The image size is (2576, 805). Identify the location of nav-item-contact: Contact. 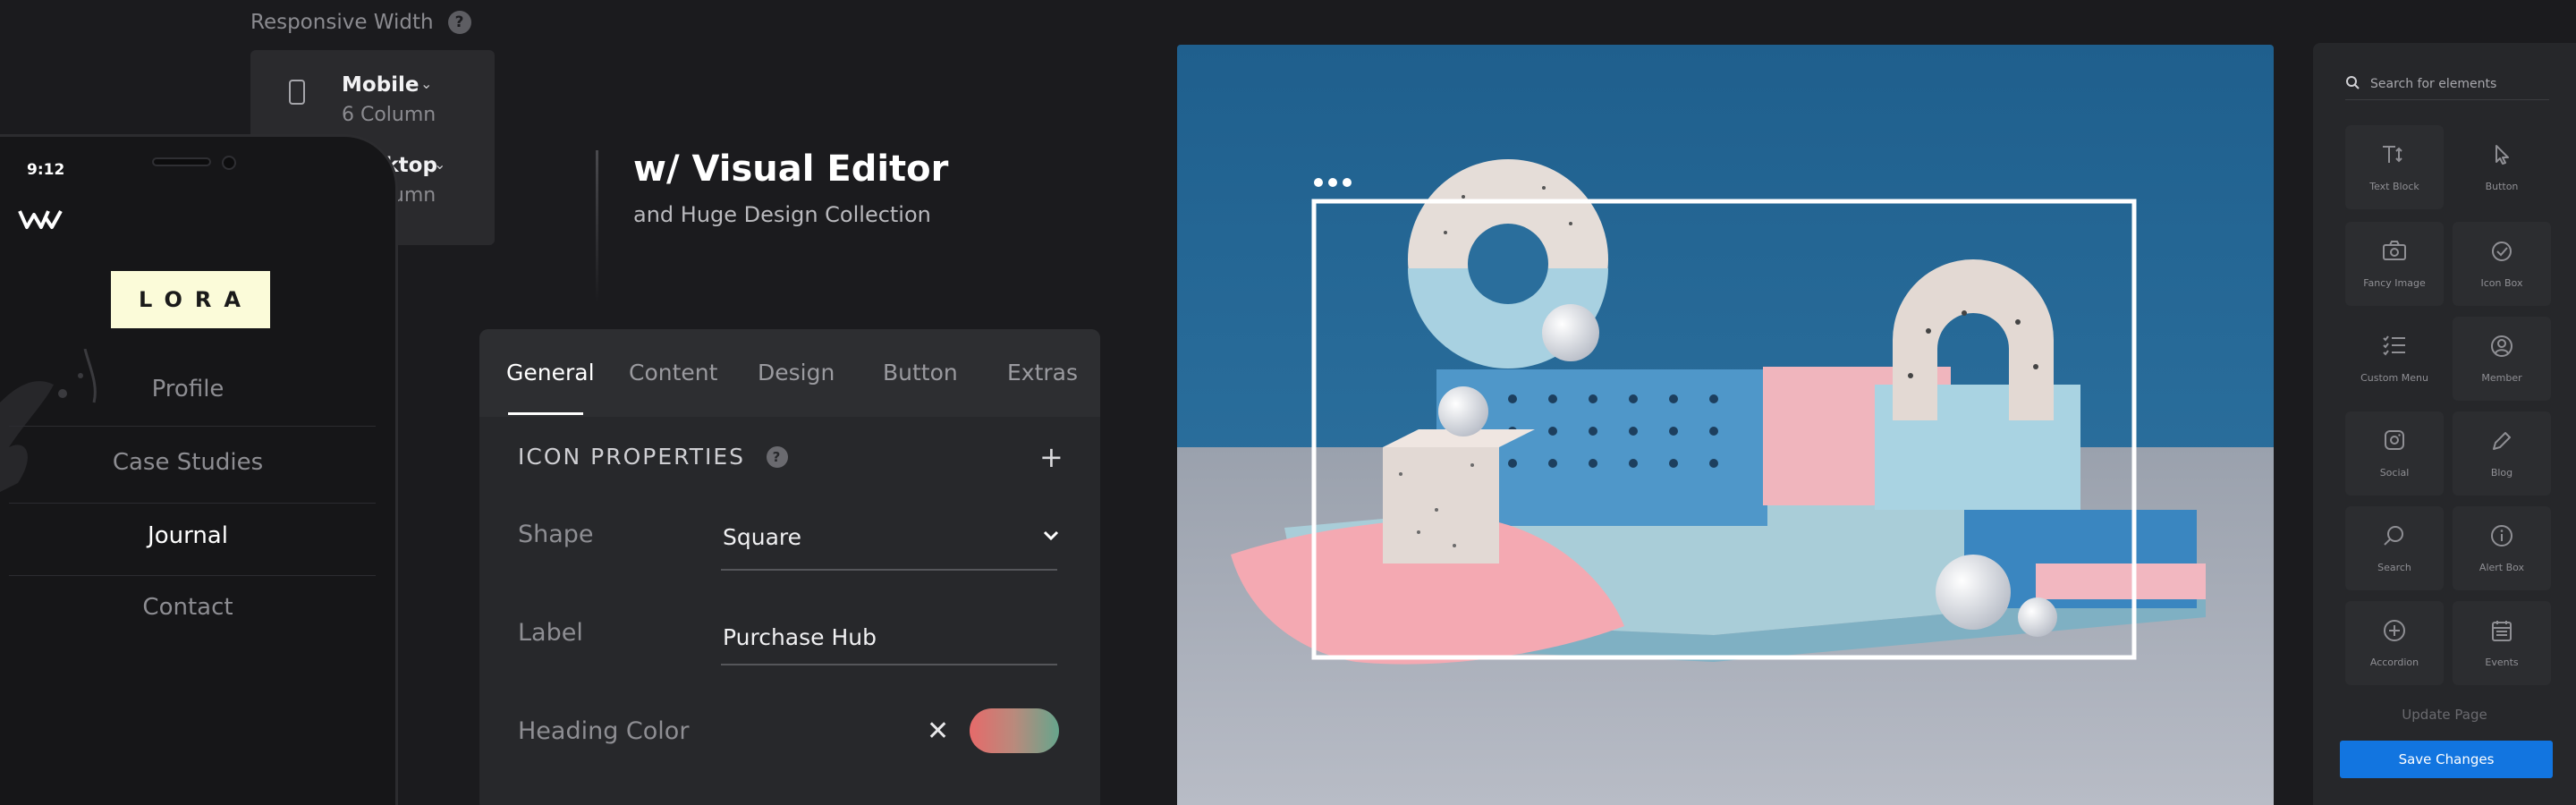
(188, 607).